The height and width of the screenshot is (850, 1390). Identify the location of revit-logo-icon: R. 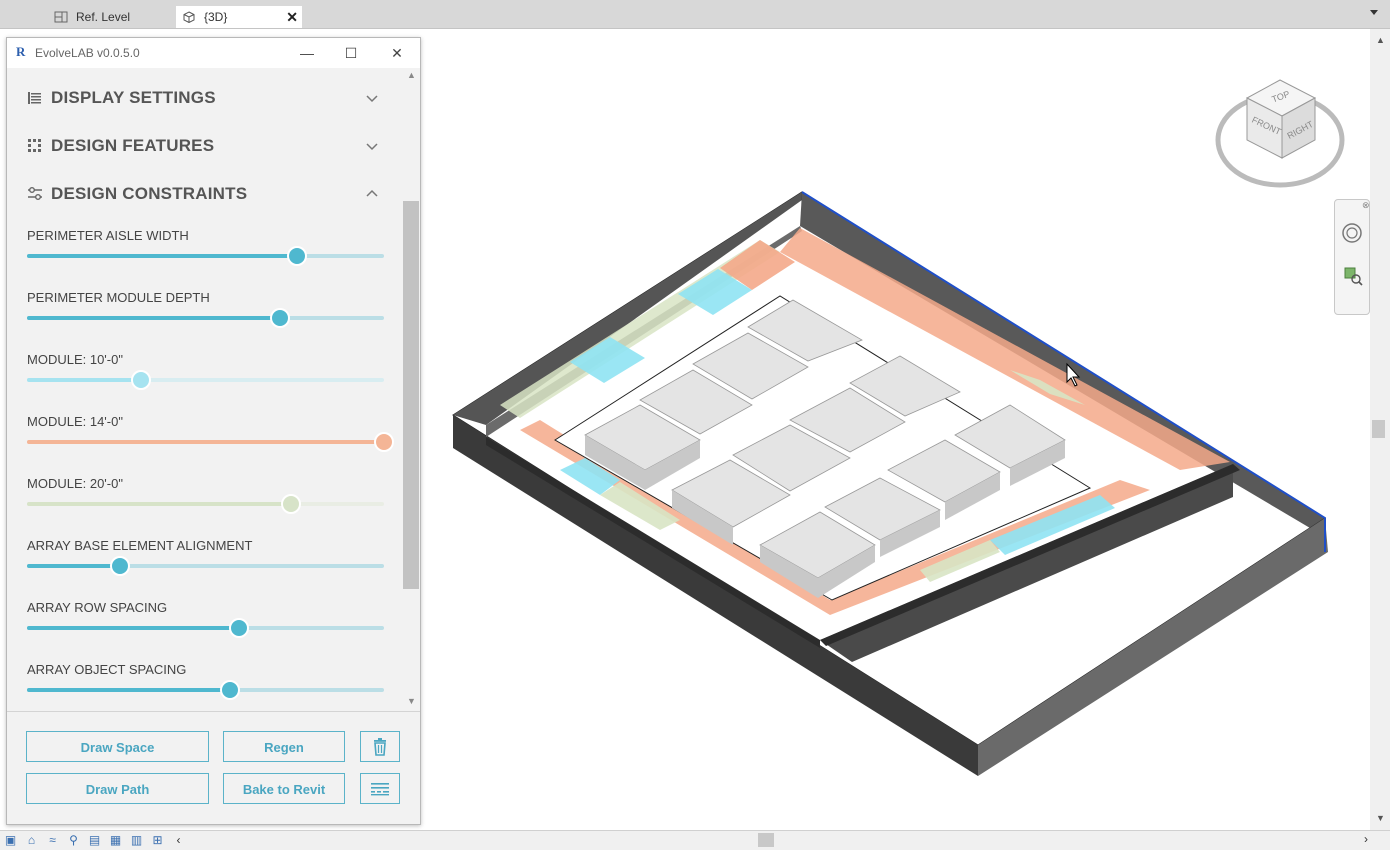
(21, 51).